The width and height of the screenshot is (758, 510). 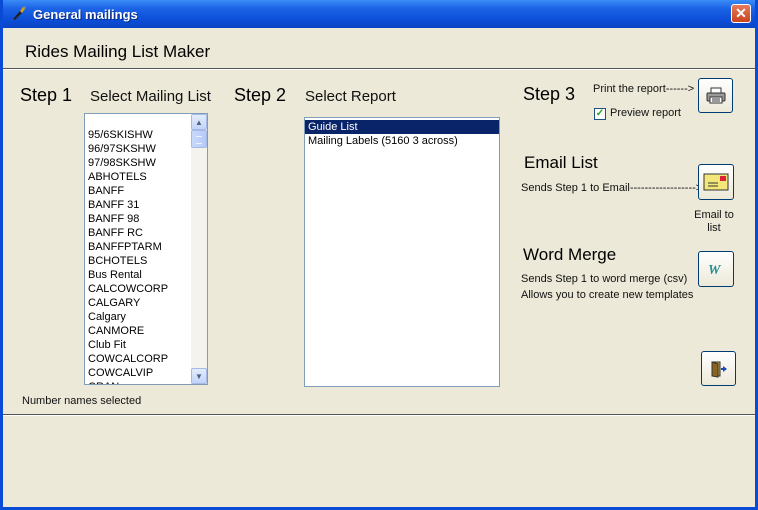 What do you see at coordinates (561, 162) in the screenshot?
I see `email-list-heading: Email List` at bounding box center [561, 162].